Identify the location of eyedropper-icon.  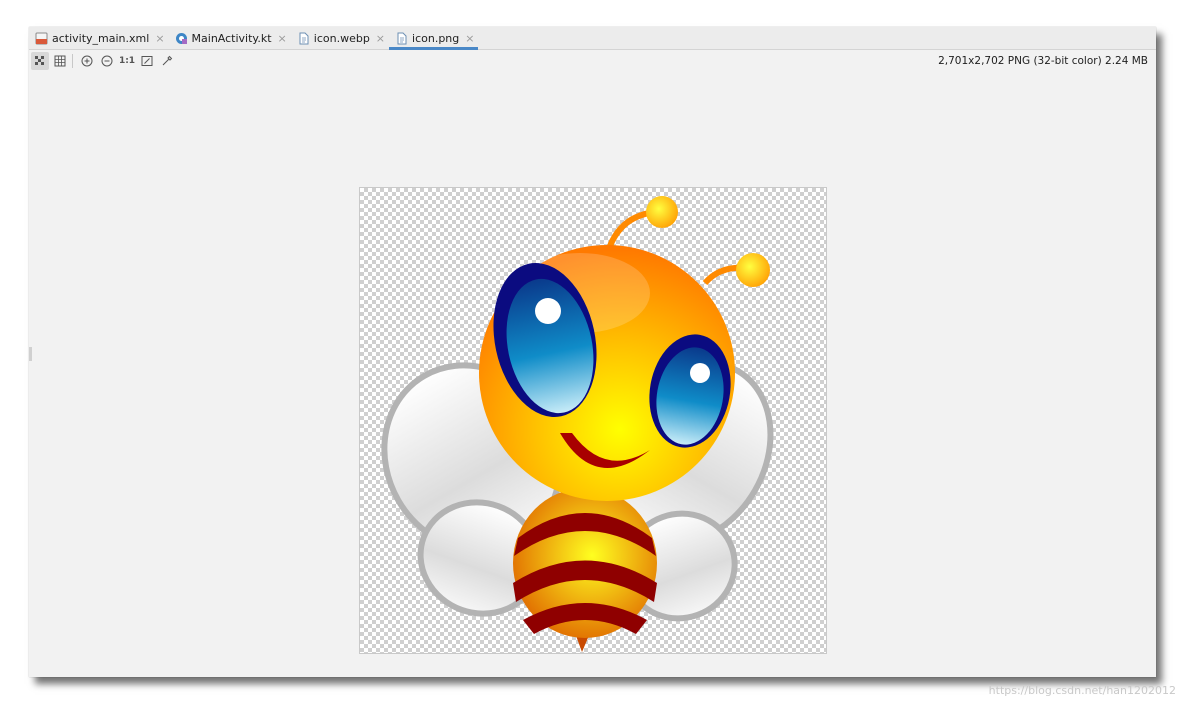
(167, 60).